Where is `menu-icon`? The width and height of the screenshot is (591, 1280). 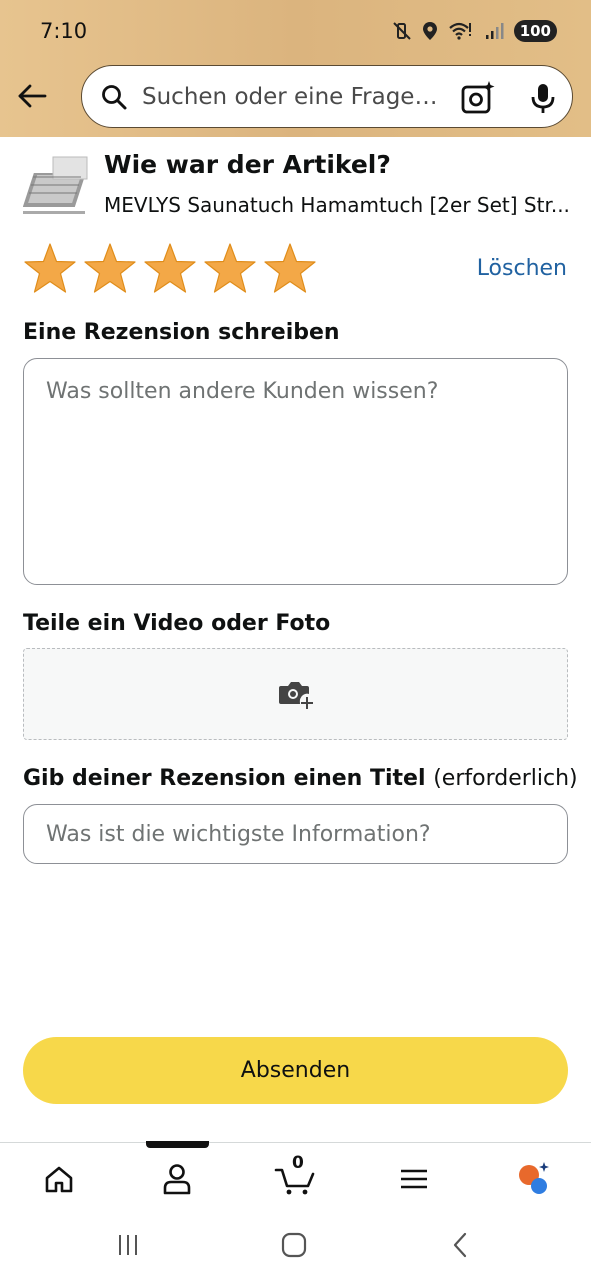
menu-icon is located at coordinates (414, 1179).